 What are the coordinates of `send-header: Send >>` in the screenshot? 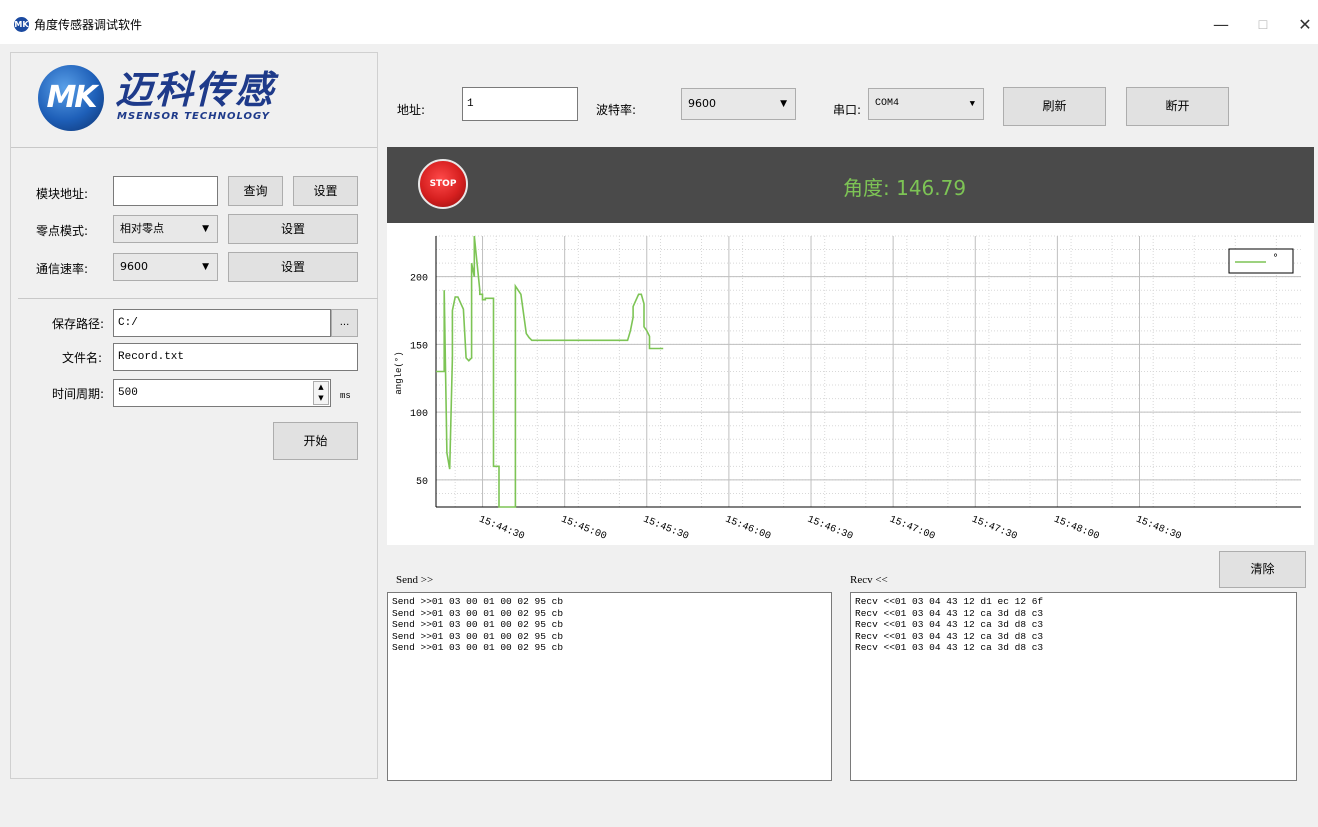 It's located at (415, 580).